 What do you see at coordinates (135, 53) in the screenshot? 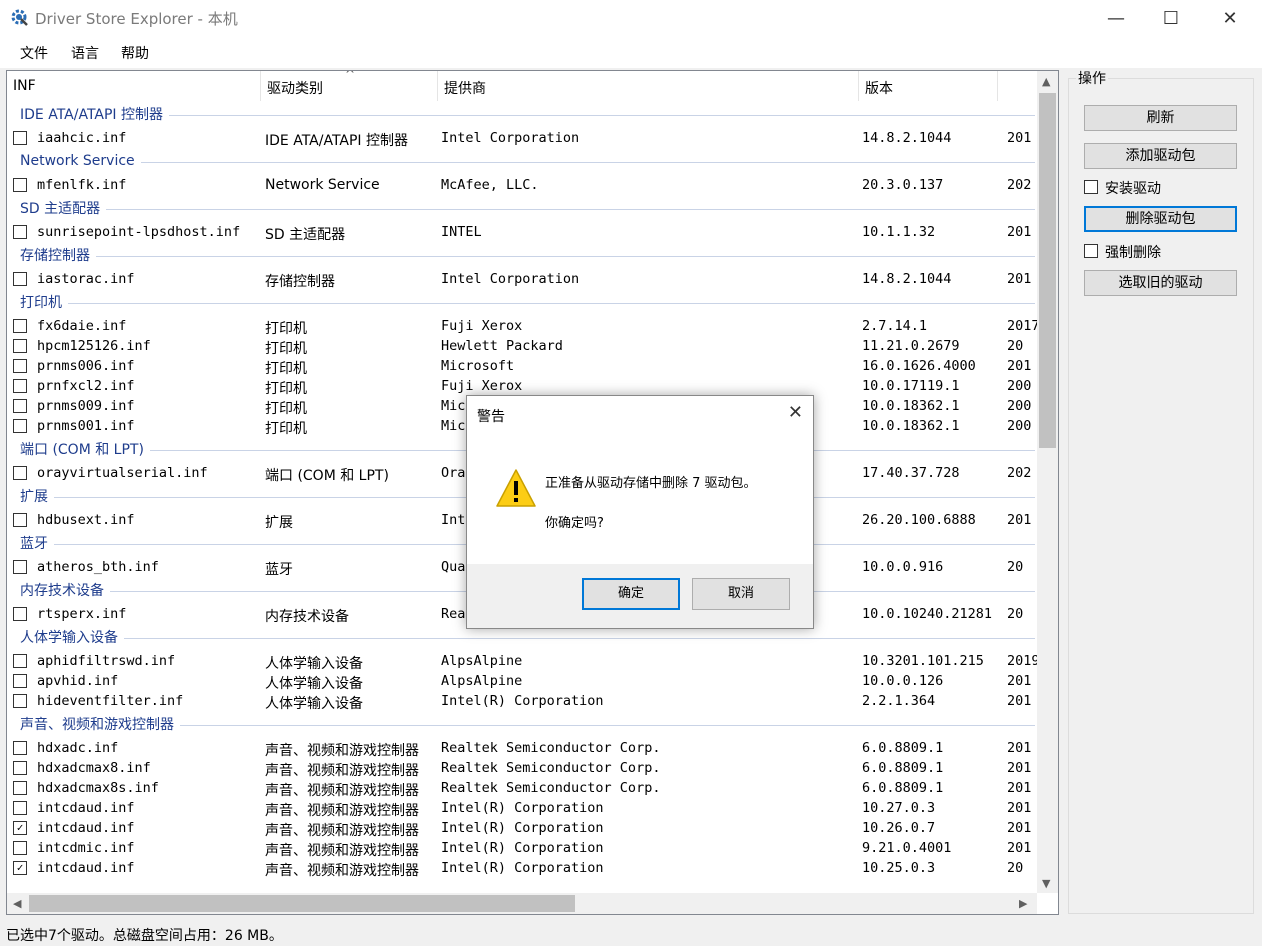
I see `menu-help: 帮助` at bounding box center [135, 53].